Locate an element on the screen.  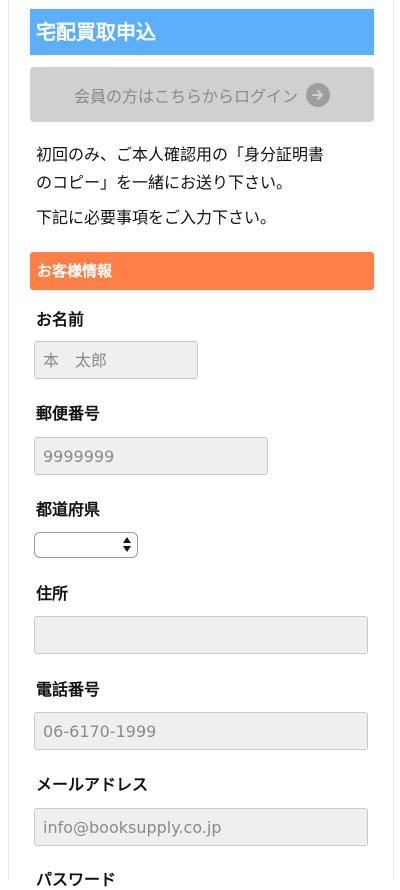
chevron-updown-icon is located at coordinates (127, 545).